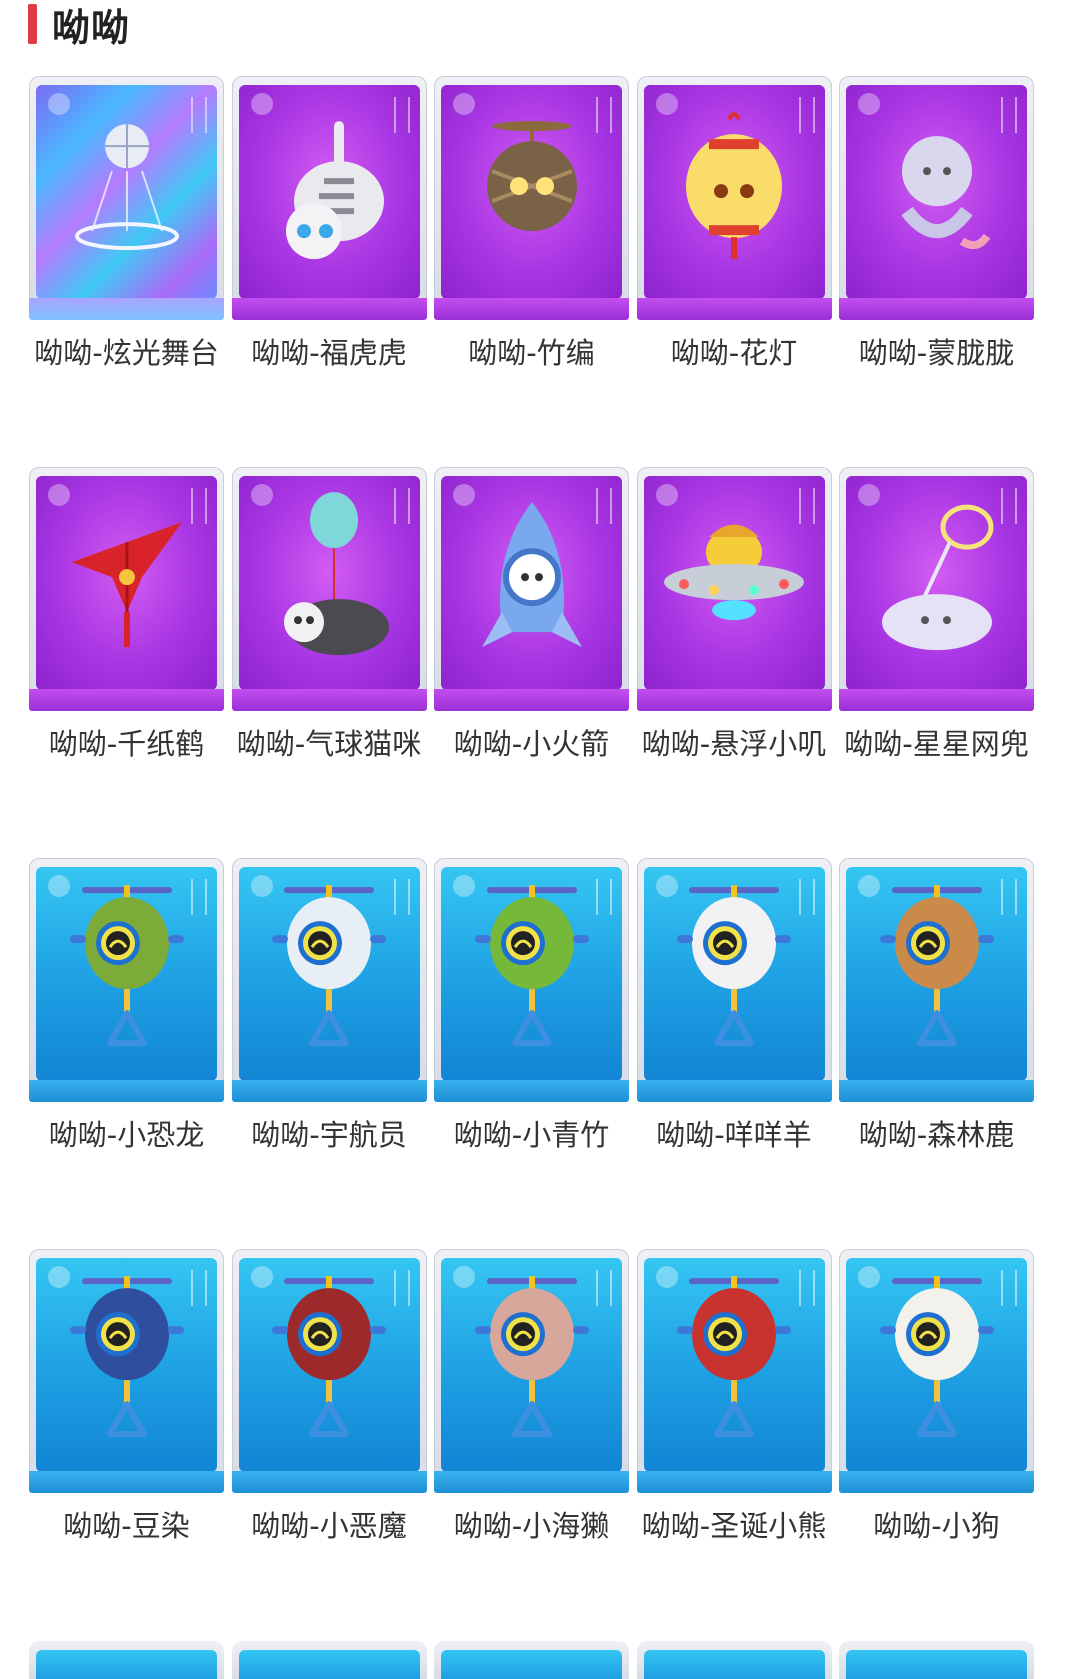 The image size is (1080, 1679). I want to click on dragon-icon, so click(937, 188).